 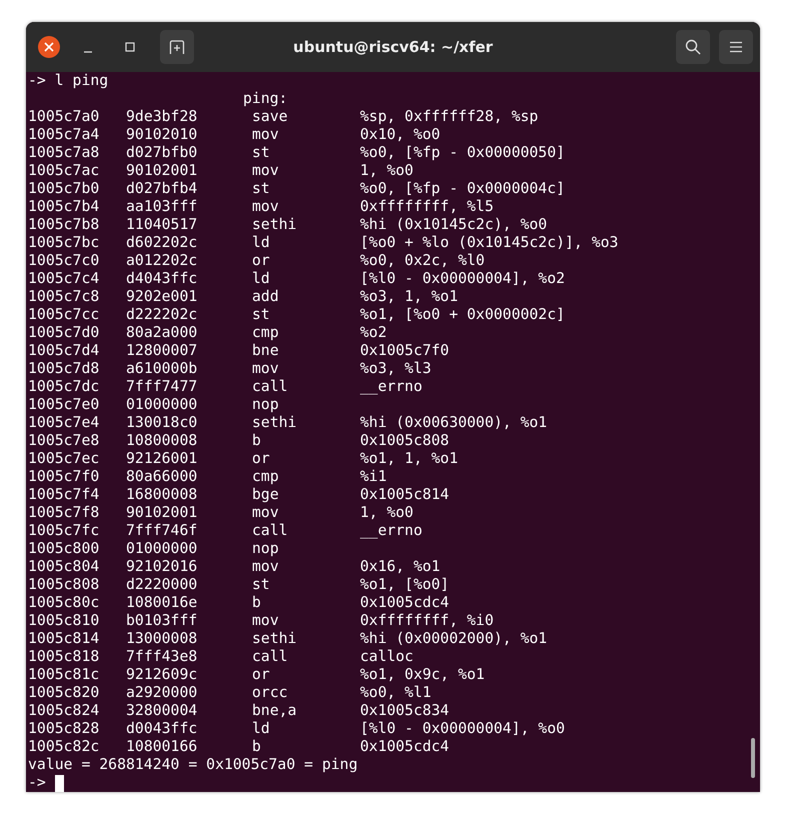 I want to click on operand-text: [%o0 + %lo (0x10145c2c)], %o3, so click(x=490, y=243).